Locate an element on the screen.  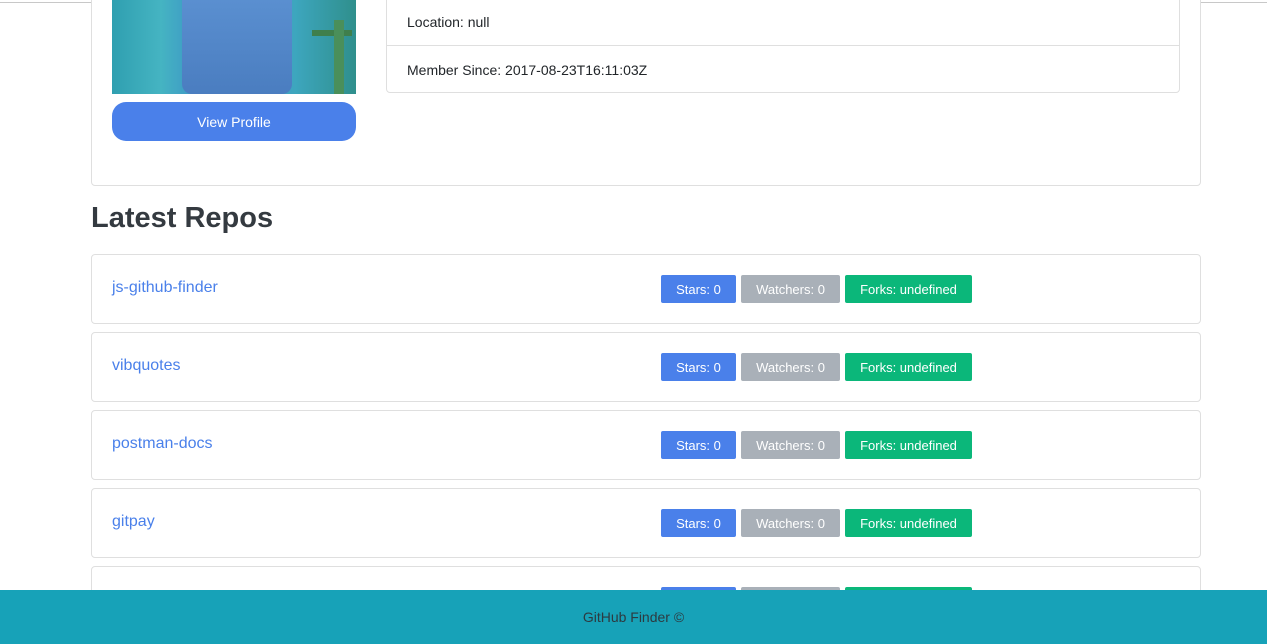
view-profile-button: View Profile is located at coordinates (234, 121).